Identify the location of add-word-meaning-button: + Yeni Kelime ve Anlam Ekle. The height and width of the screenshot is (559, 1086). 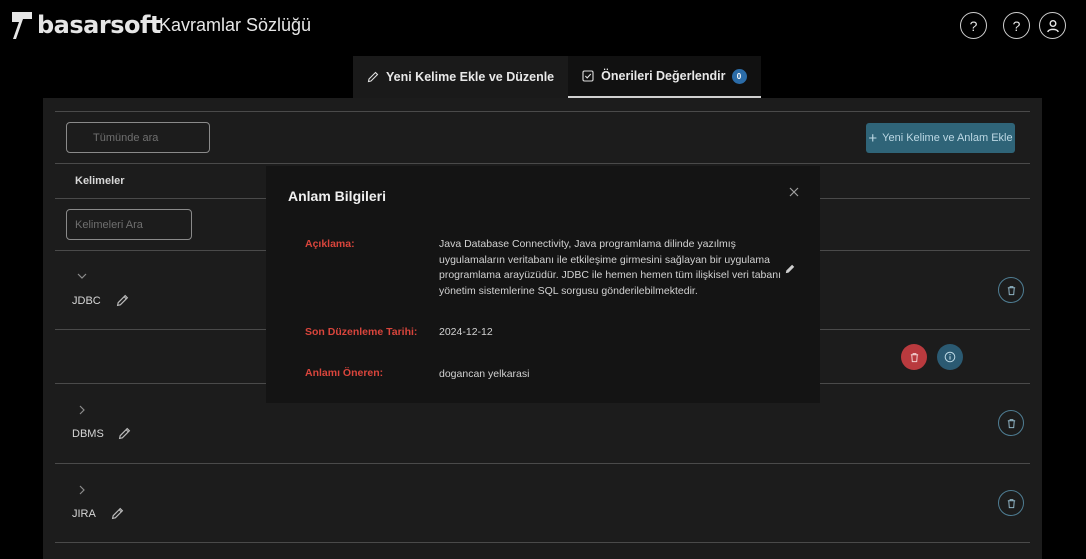
(940, 138).